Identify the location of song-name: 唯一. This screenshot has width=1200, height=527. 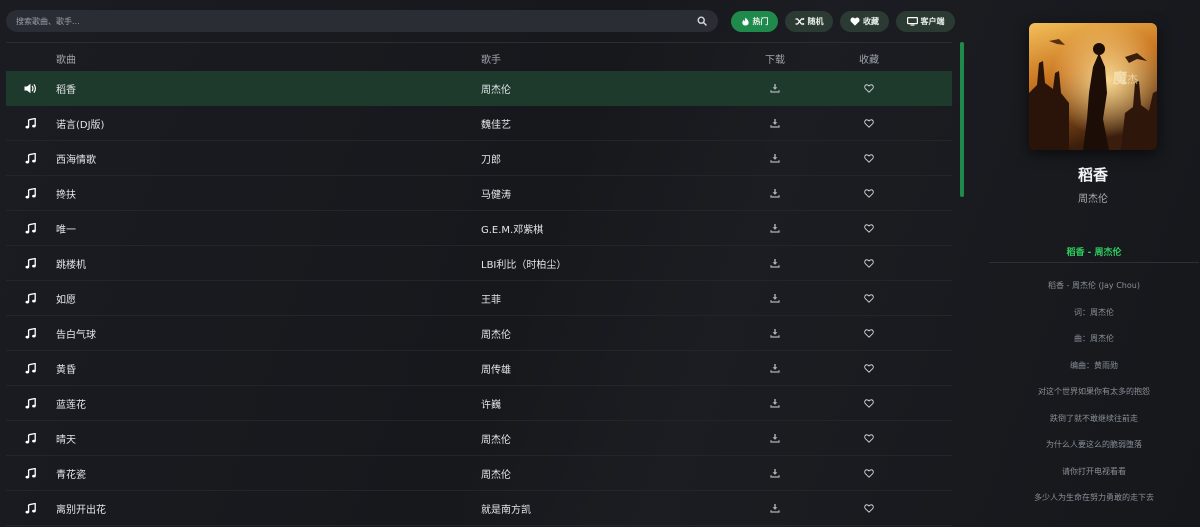
(66, 228).